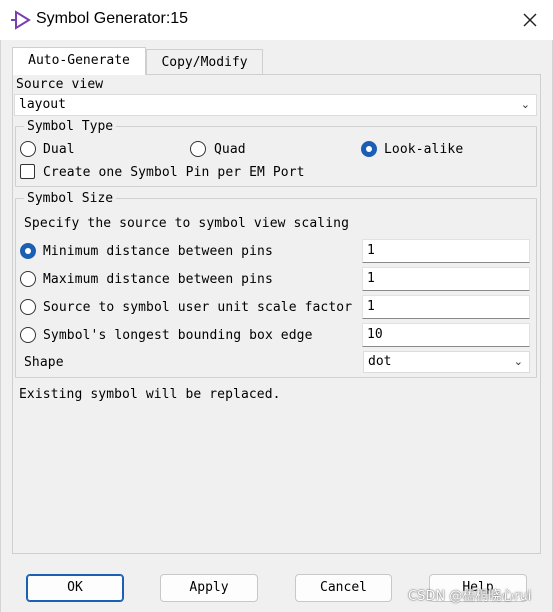 The height and width of the screenshot is (612, 553). Describe the element at coordinates (204, 62) in the screenshot. I see `tab-copy-modify: Copy/Modify` at that location.